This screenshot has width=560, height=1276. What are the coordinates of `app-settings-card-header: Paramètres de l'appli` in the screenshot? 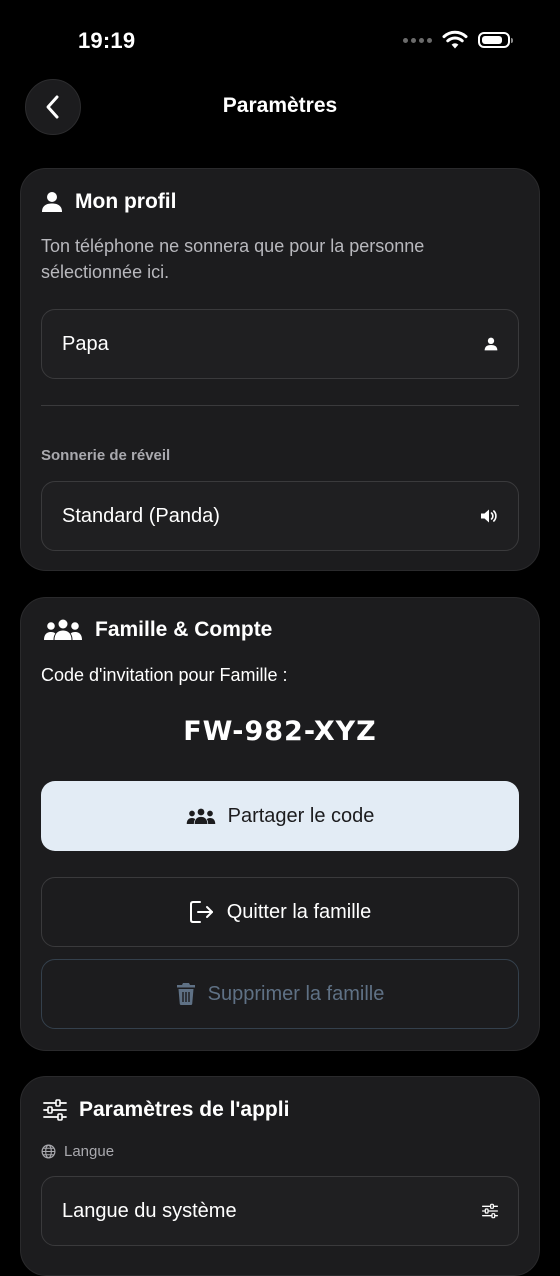 It's located at (166, 1110).